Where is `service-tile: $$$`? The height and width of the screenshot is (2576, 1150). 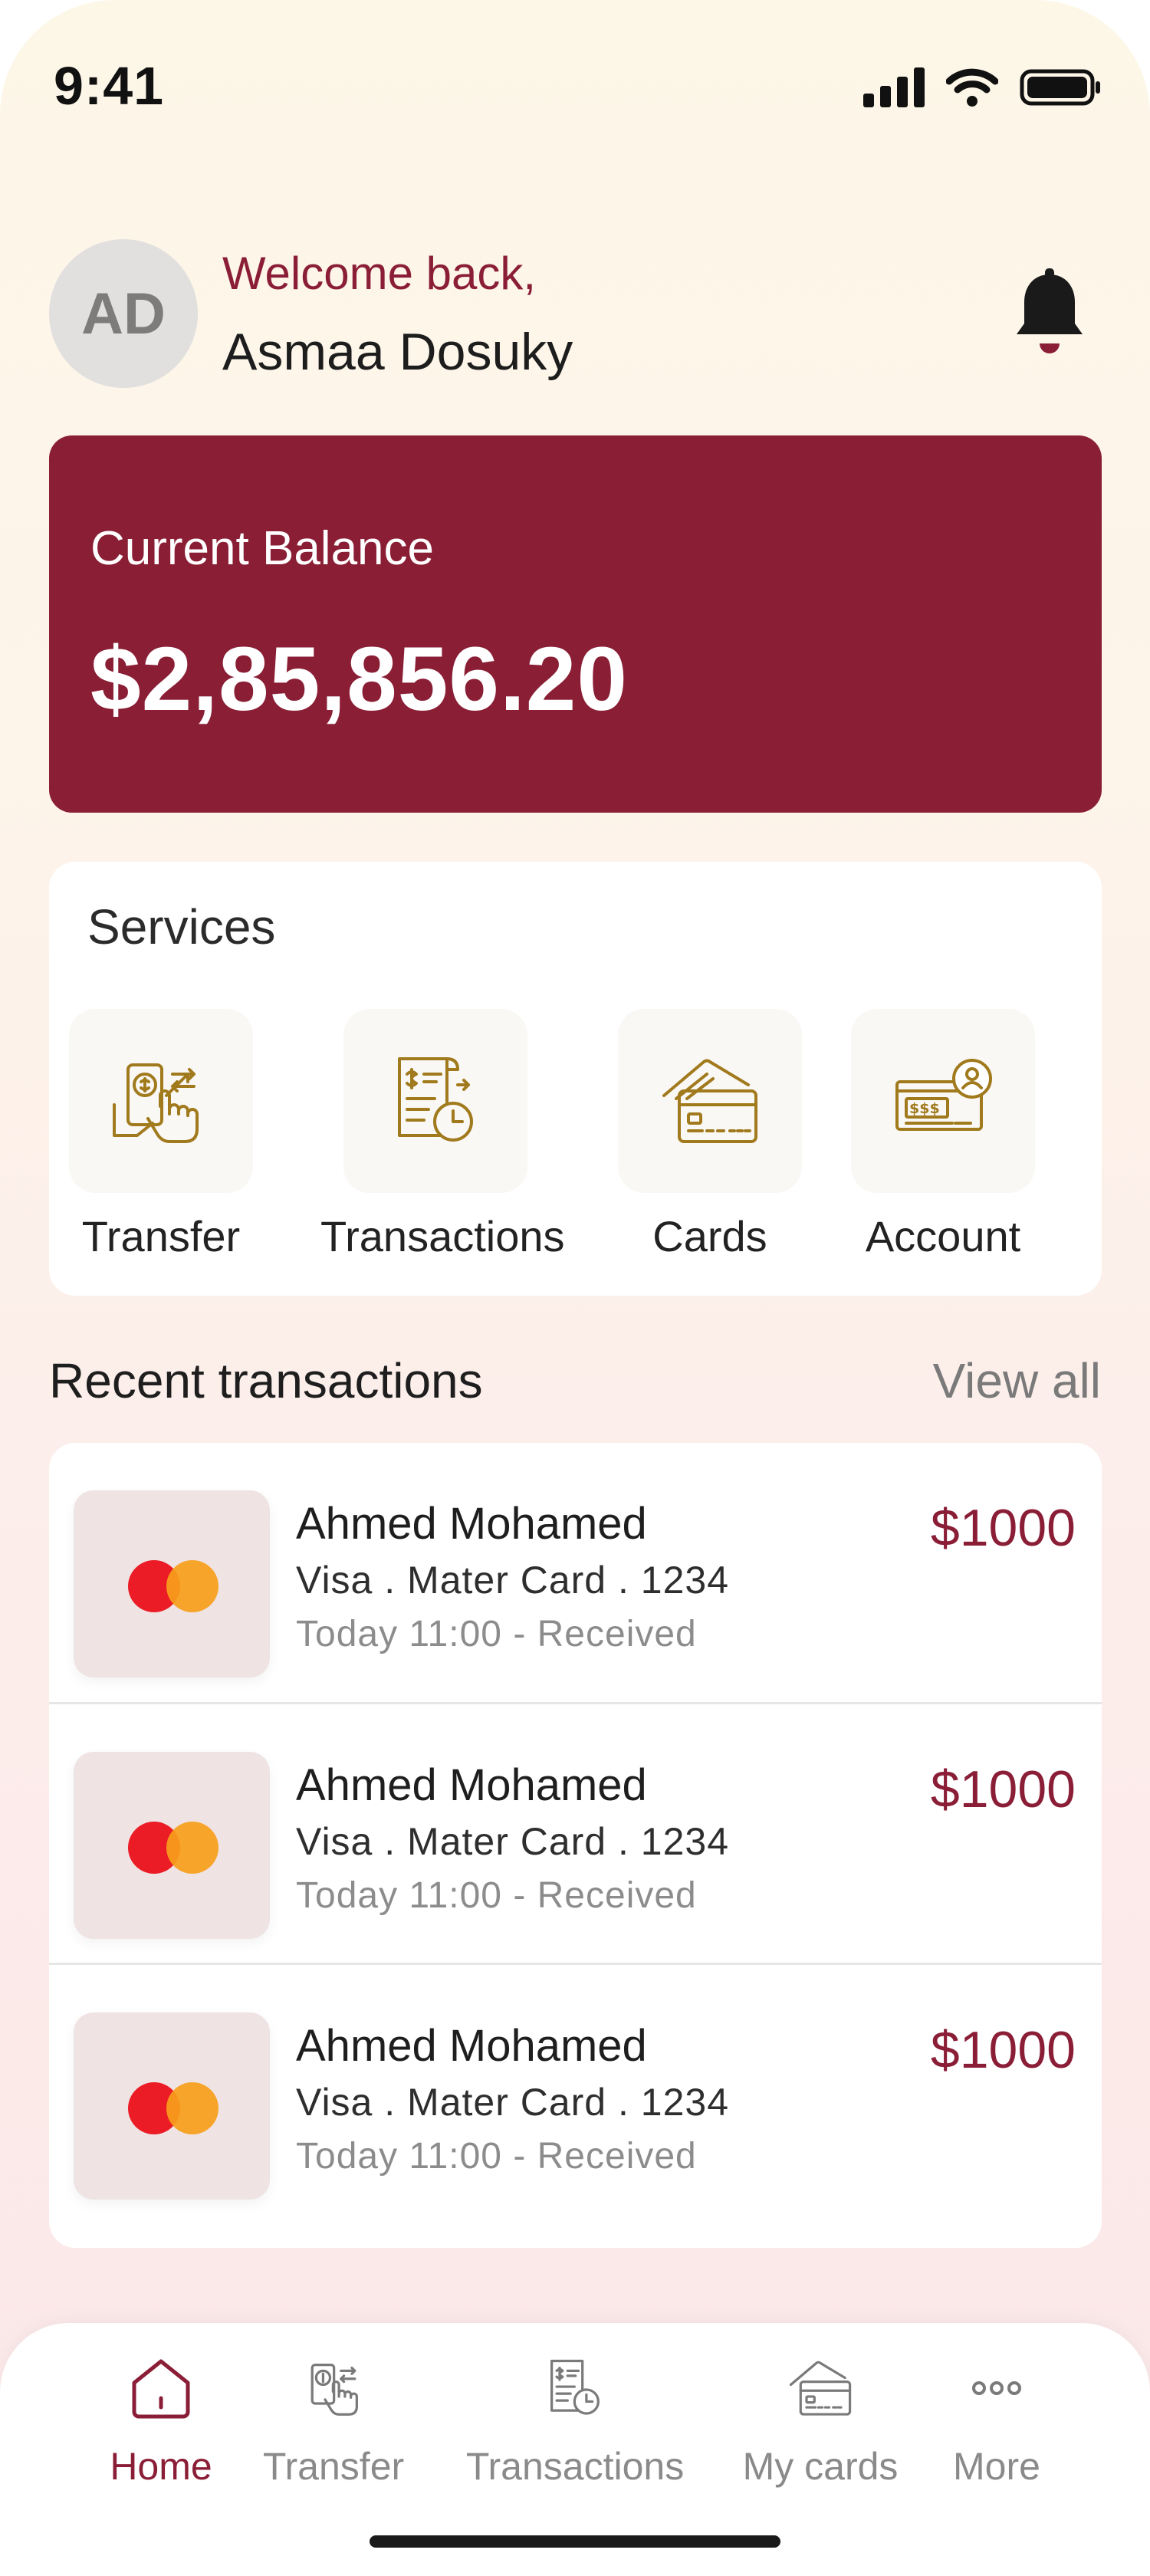 service-tile: $$$ is located at coordinates (943, 1101).